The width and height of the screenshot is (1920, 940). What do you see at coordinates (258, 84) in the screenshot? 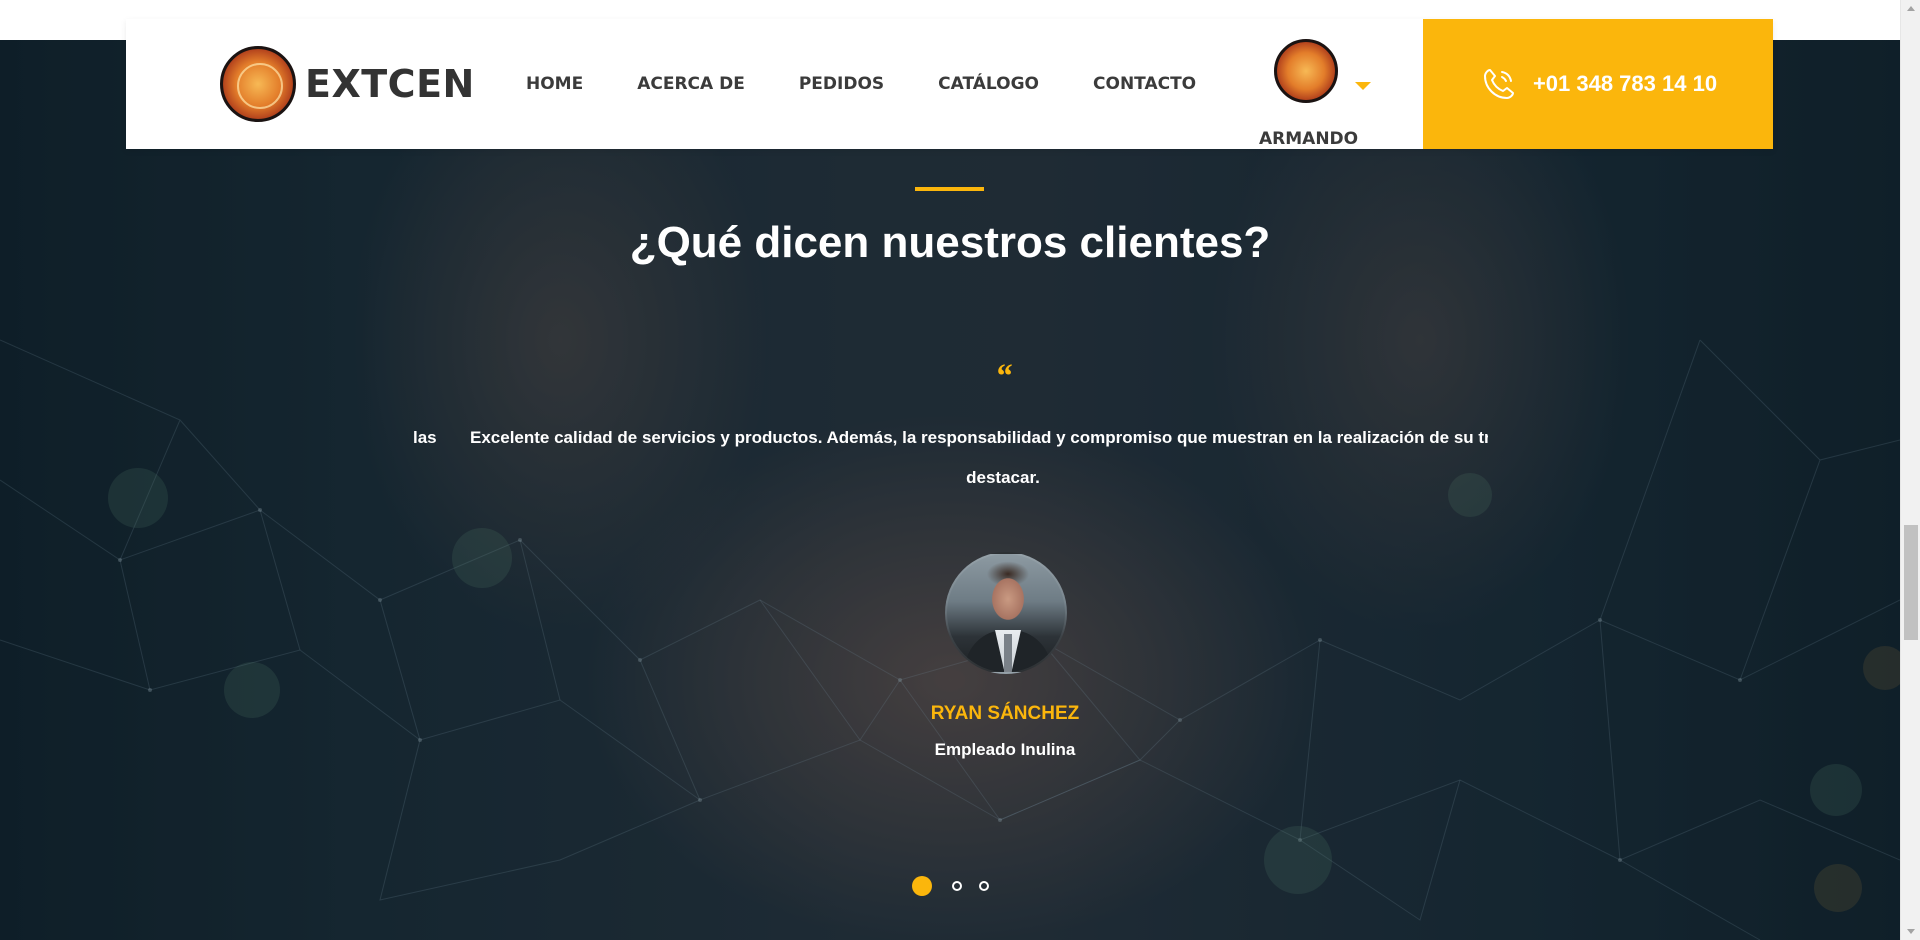
I see `extcen-seal-logo-icon` at bounding box center [258, 84].